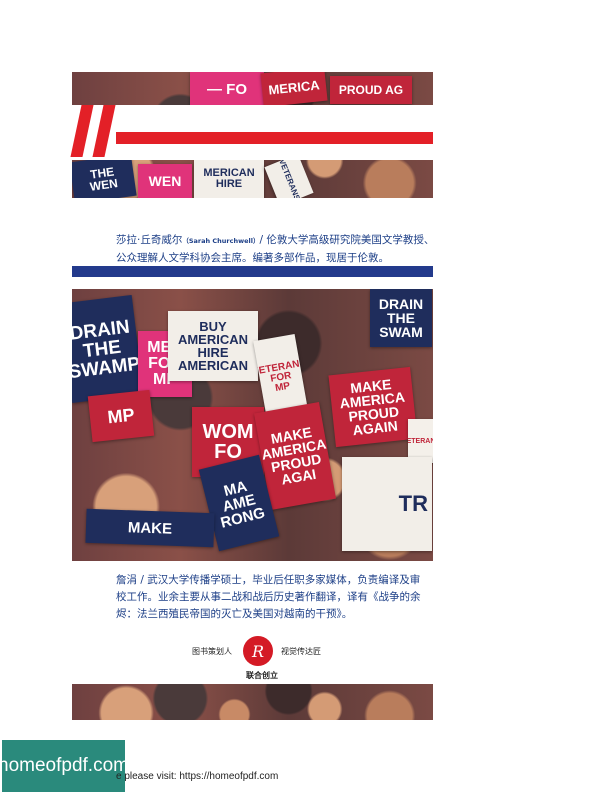  I want to click on publisher-center-label: 联合创立, so click(262, 675).